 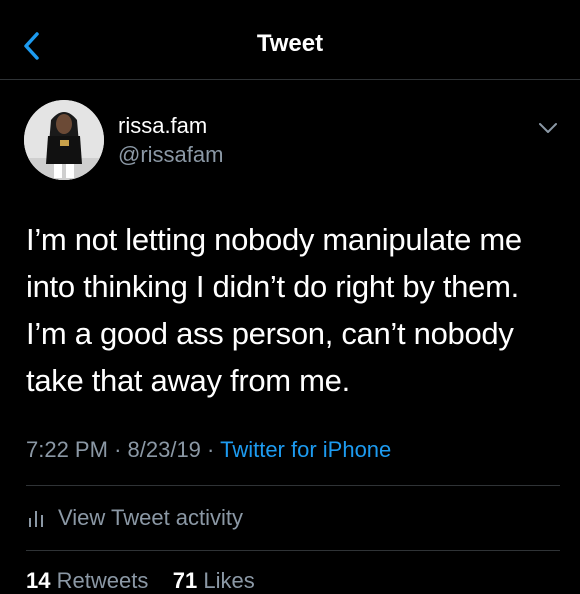 What do you see at coordinates (270, 333) in the screenshot?
I see `tweet-text-line: I’m a good ass person, can’t nobody` at bounding box center [270, 333].